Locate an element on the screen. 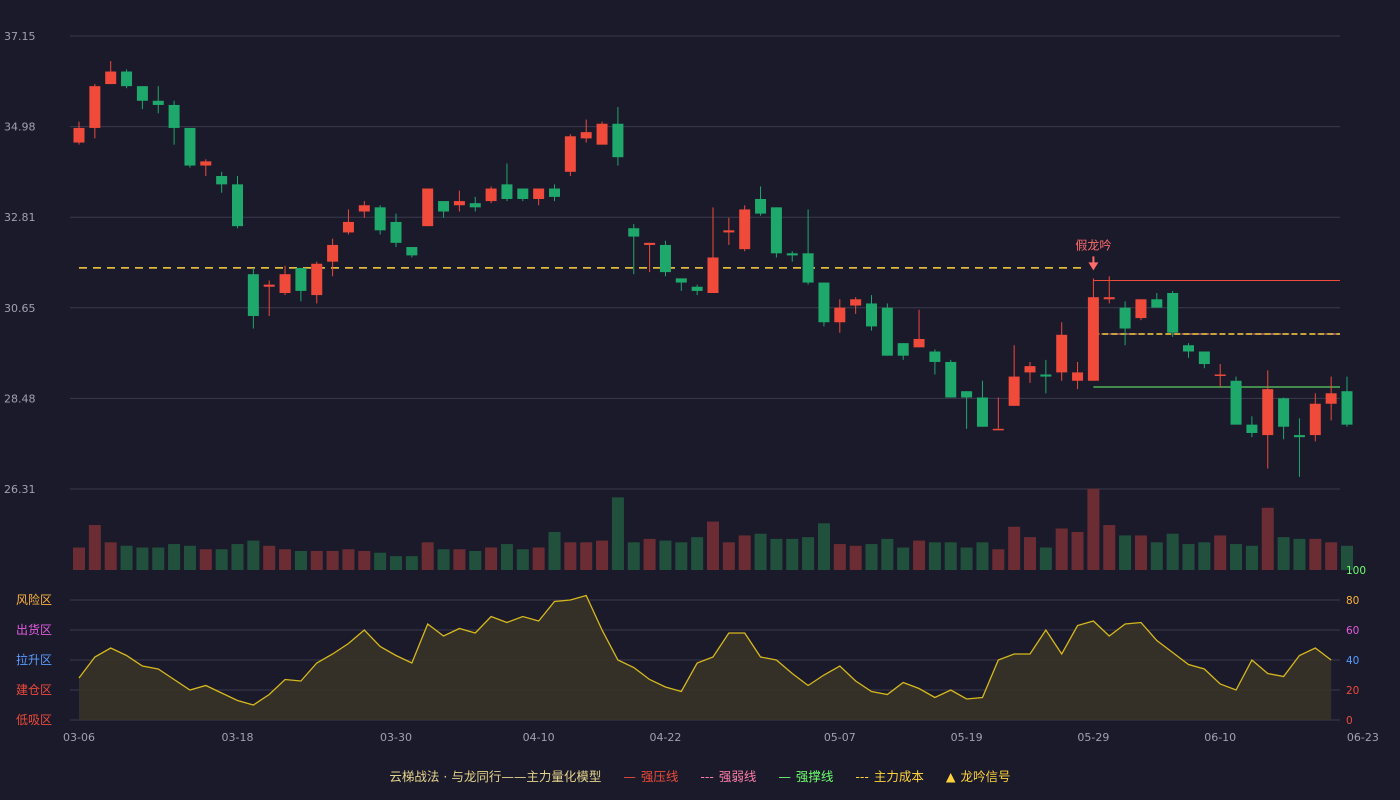 This screenshot has width=1400, height=800. legend-item-support: — 强撑线 is located at coordinates (805, 775).